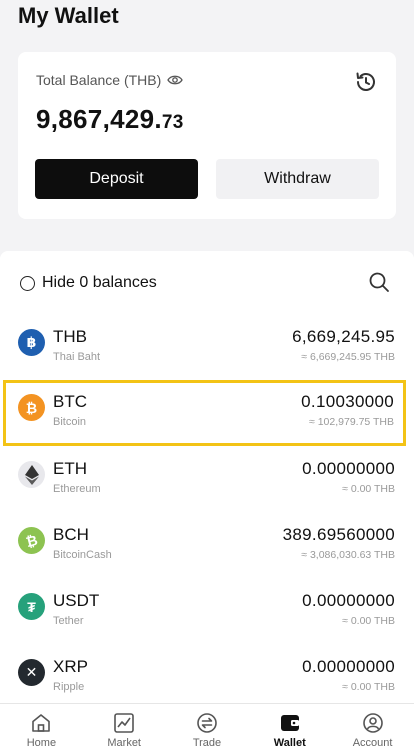 The height and width of the screenshot is (755, 414). I want to click on hide-zero-balances-label: Hide 0 balances, so click(99, 282).